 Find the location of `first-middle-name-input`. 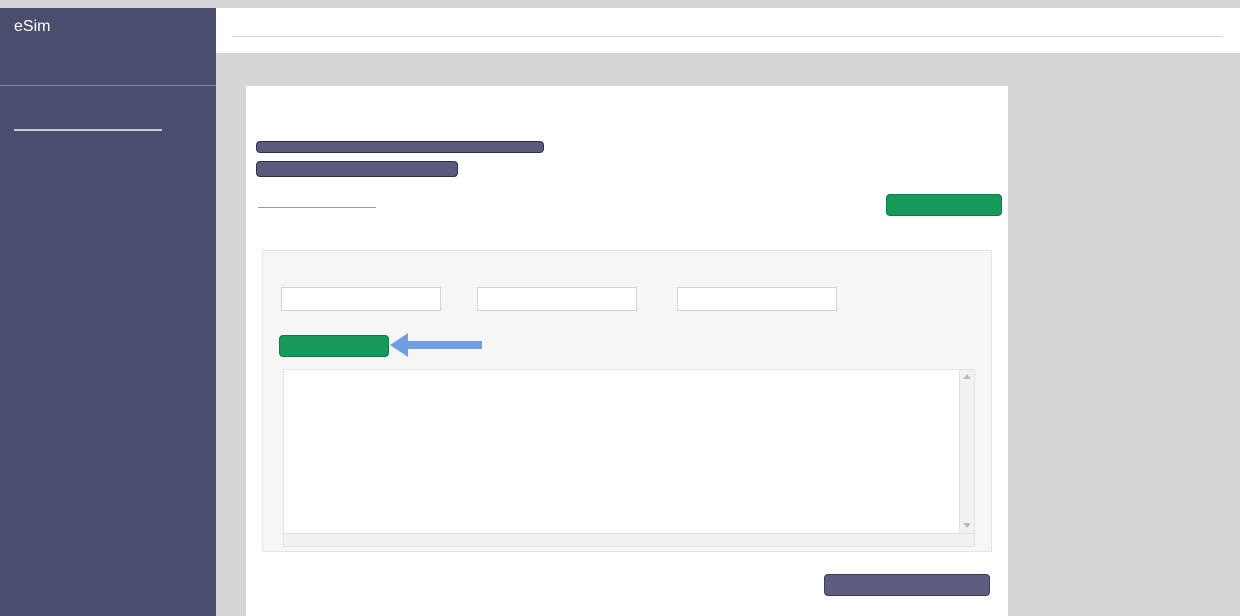

first-middle-name-input is located at coordinates (557, 299).